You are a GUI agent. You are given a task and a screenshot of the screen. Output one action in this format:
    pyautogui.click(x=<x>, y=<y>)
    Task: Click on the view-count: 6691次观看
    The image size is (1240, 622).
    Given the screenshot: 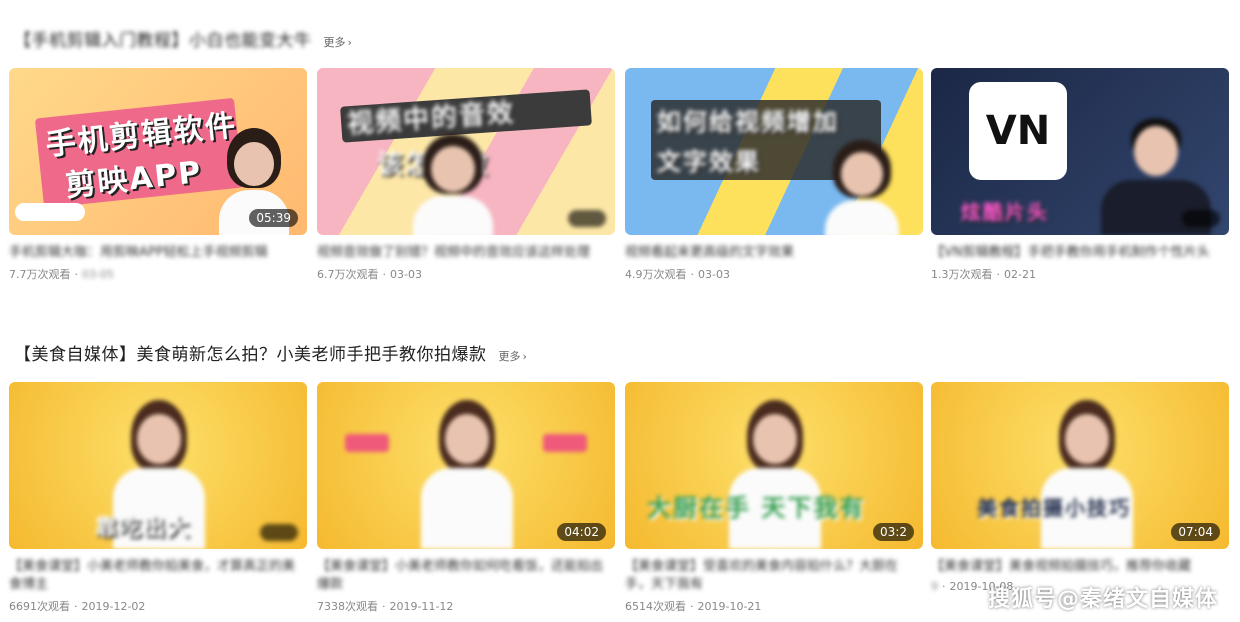 What is the action you would take?
    pyautogui.click(x=39, y=606)
    